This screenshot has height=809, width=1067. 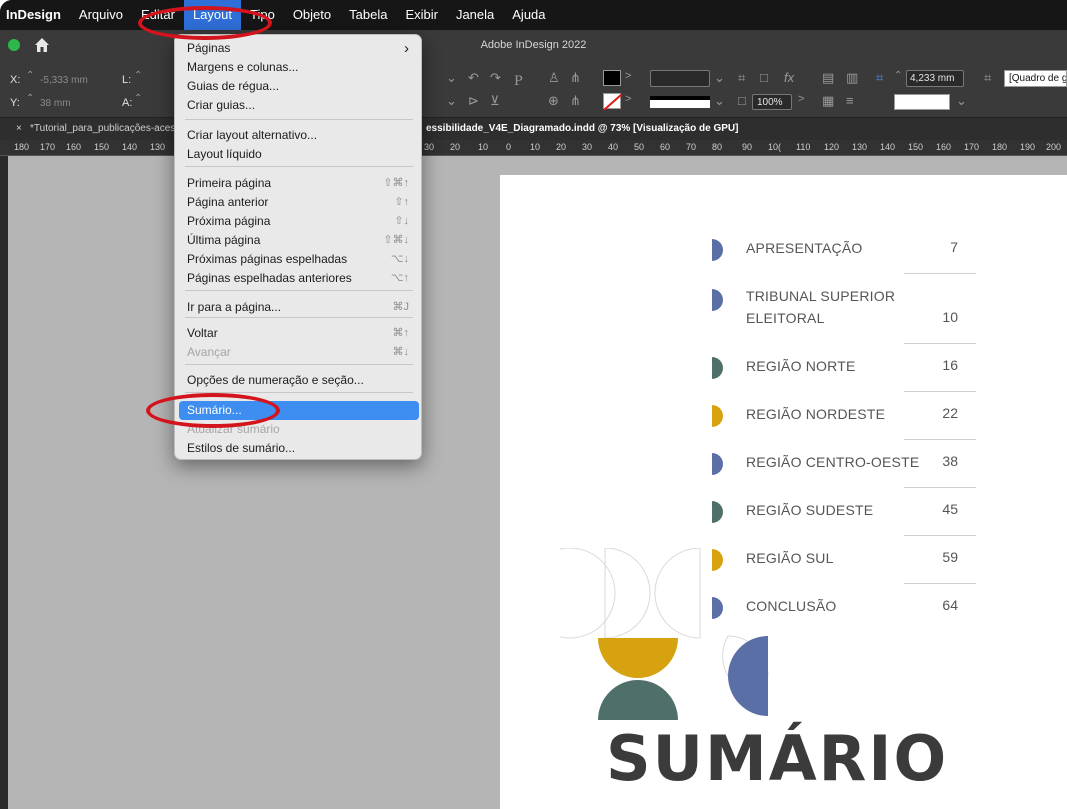 What do you see at coordinates (935, 78) in the screenshot?
I see `spacing-field: 4,233 mm` at bounding box center [935, 78].